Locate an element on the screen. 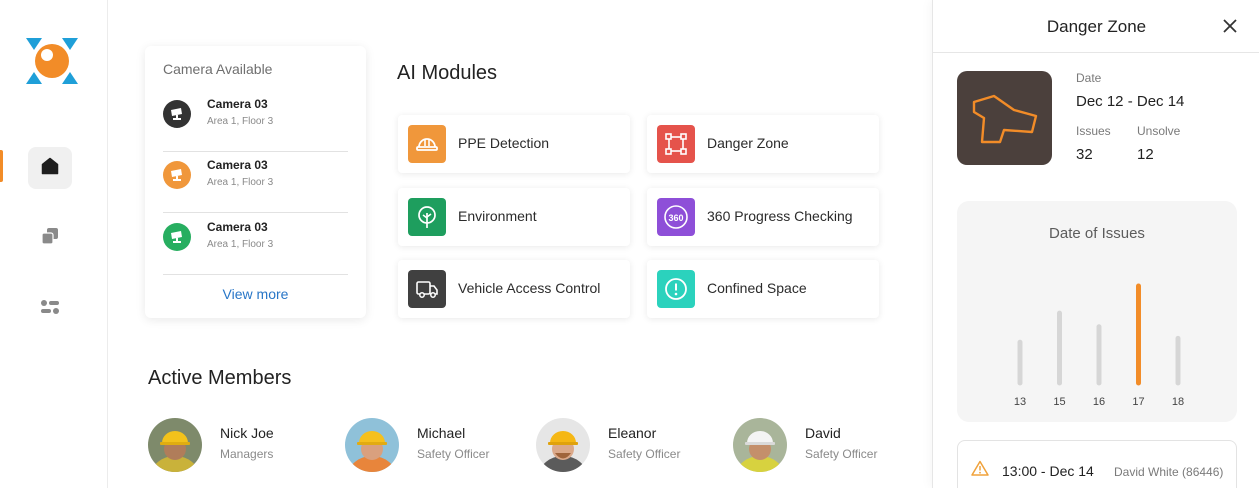 This screenshot has height=488, width=1259. panel-title: Danger Zone is located at coordinates (1096, 26).